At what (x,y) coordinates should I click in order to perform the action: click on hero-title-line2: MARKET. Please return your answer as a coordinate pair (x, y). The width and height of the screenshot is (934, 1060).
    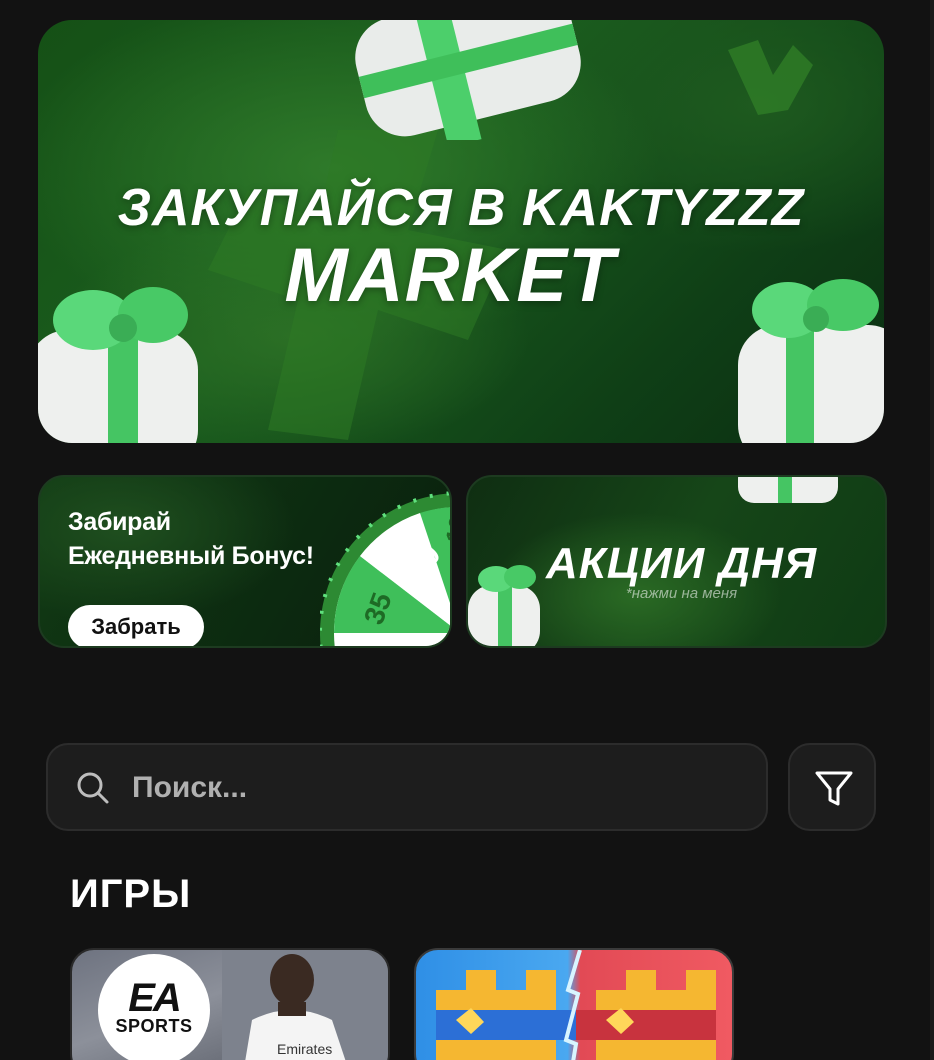
    Looking at the image, I should click on (450, 275).